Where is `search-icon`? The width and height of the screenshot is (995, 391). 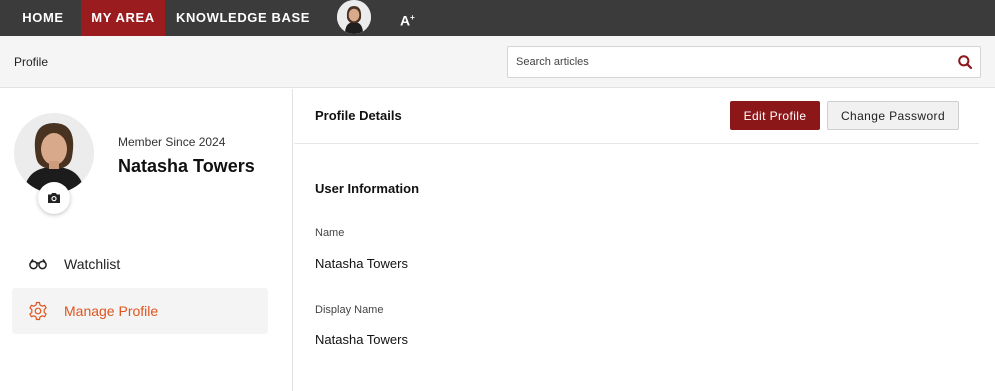 search-icon is located at coordinates (965, 62).